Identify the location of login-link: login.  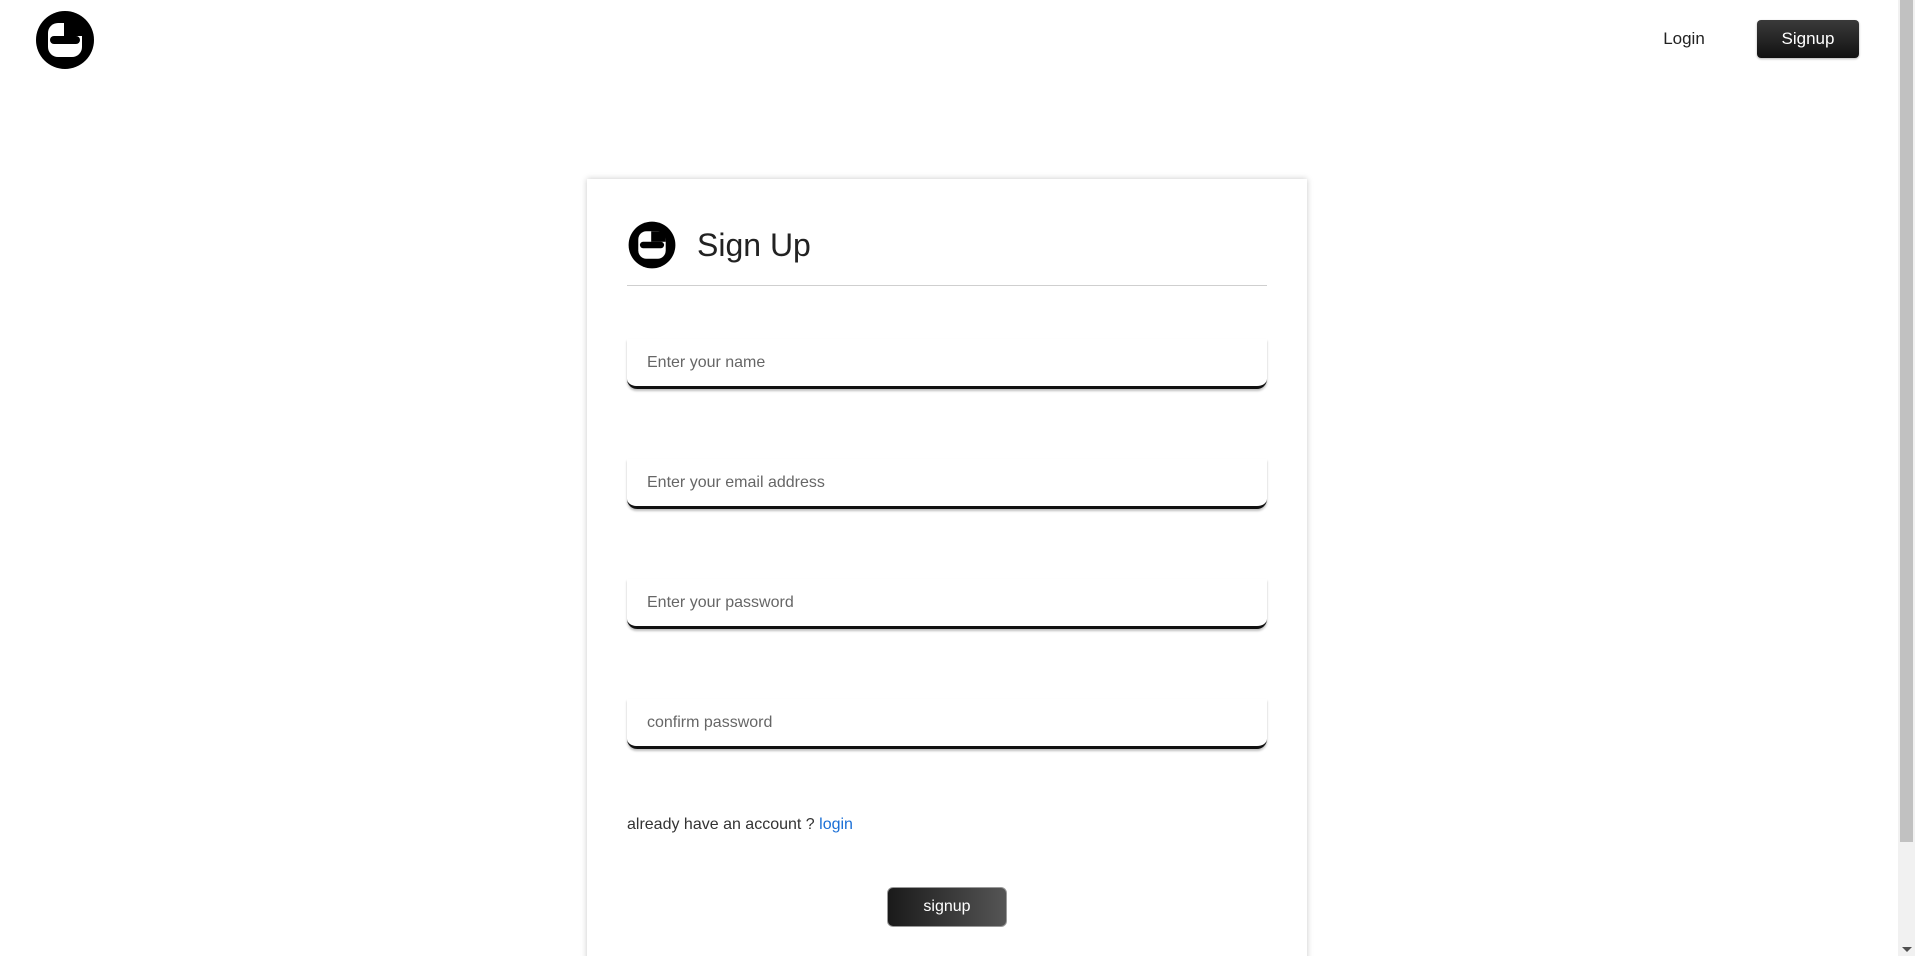
(836, 824).